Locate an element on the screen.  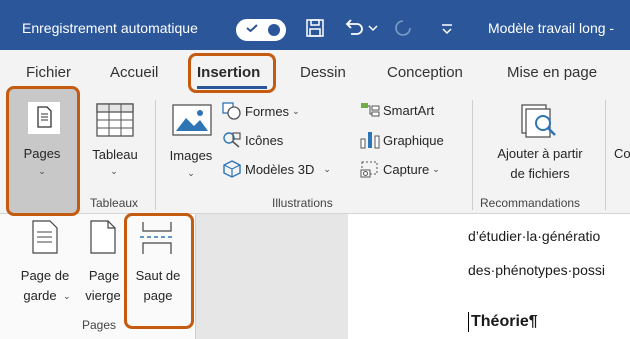
icons-icon is located at coordinates (232, 140).